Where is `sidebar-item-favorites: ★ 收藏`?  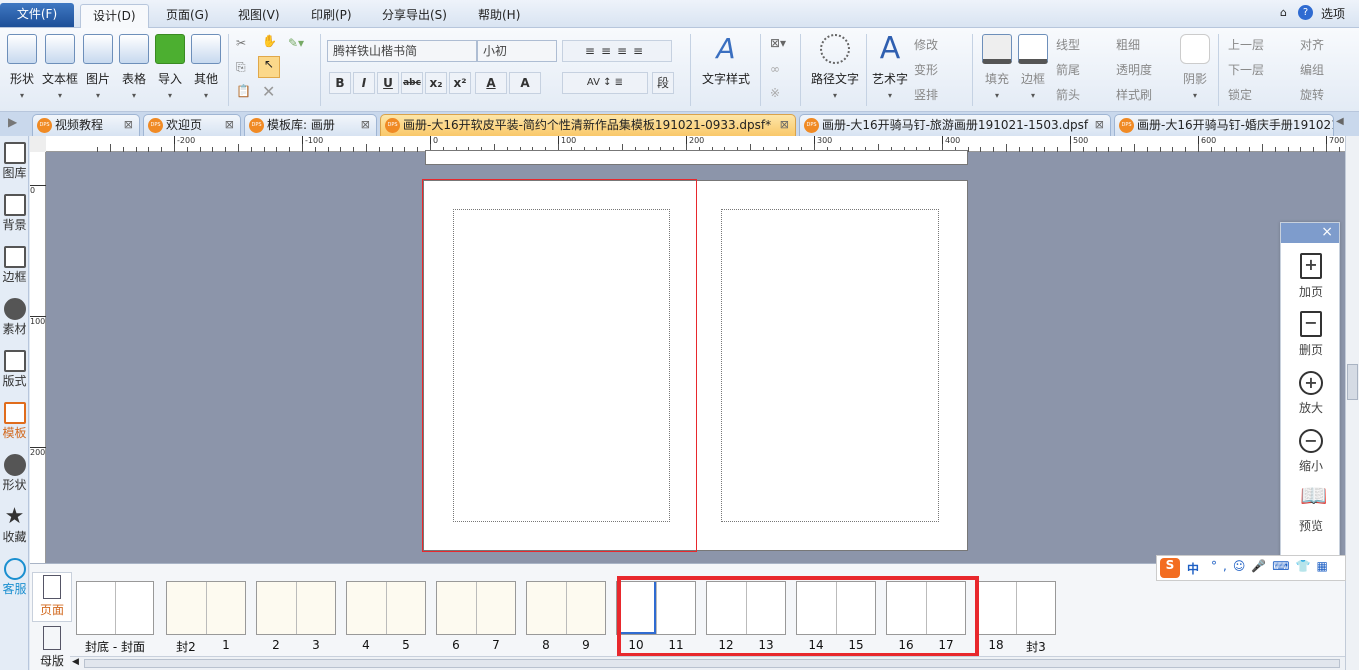
sidebar-item-favorites: ★ 收藏 is located at coordinates (14, 525).